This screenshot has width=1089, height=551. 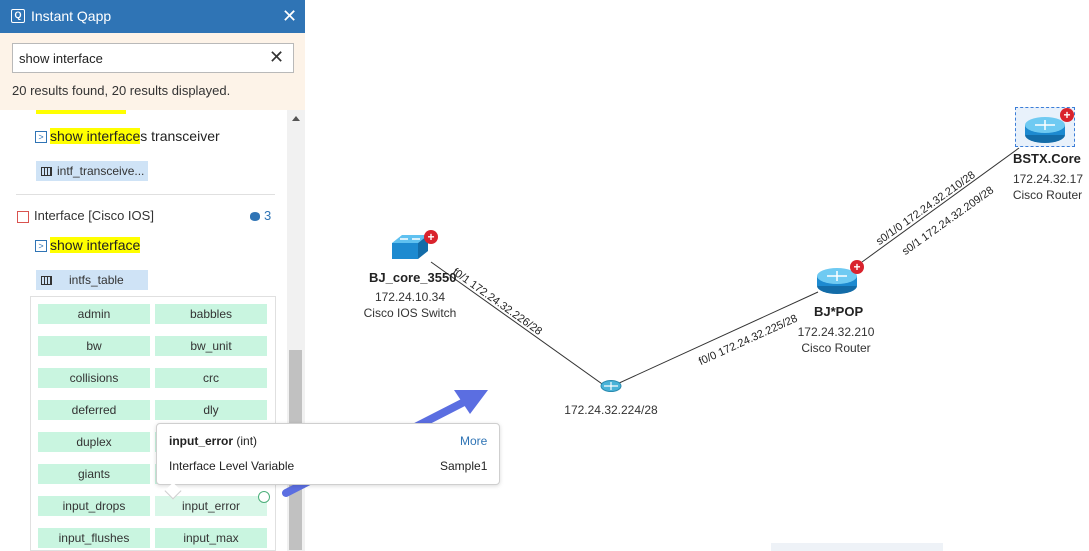 I want to click on variable-bw: bw, so click(x=94, y=346).